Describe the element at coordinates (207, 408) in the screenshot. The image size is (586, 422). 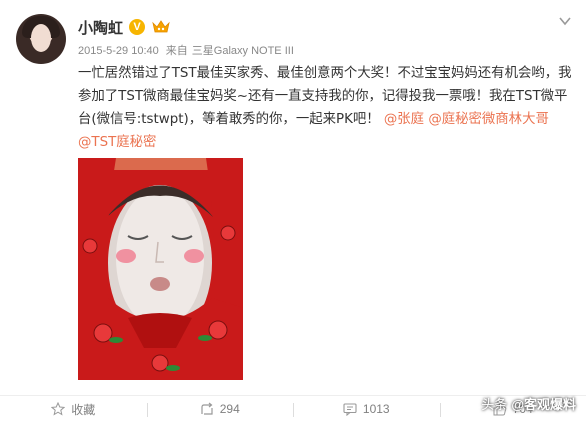
I see `repost-icon` at that location.